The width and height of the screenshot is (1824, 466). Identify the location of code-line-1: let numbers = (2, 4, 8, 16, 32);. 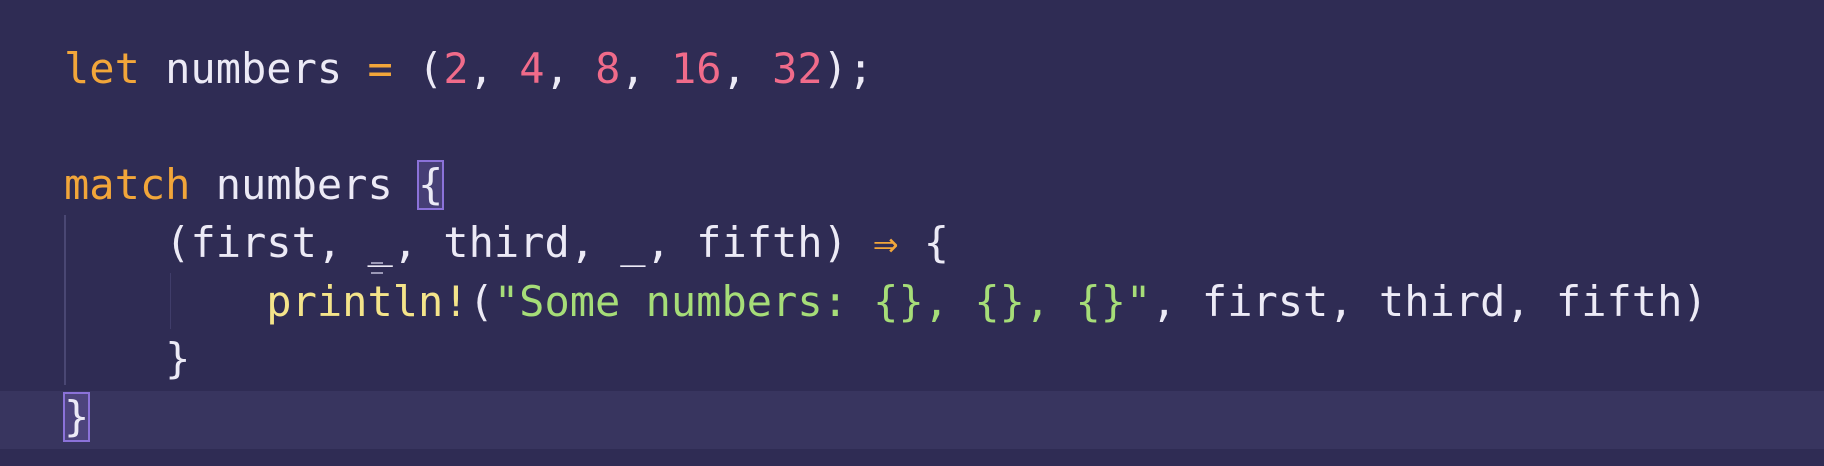
(468, 69).